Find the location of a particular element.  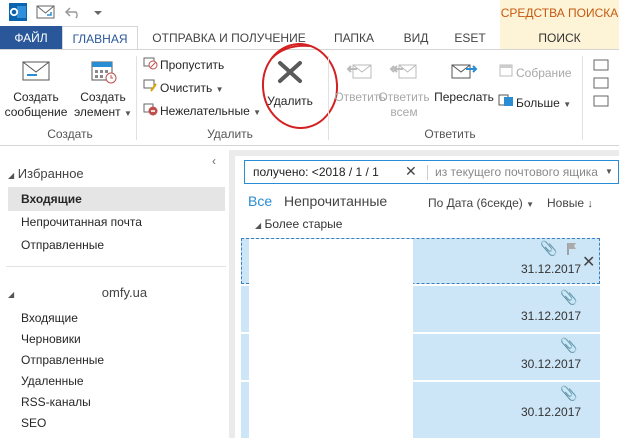

account-header: ◢ omfy.ua is located at coordinates (77, 293).